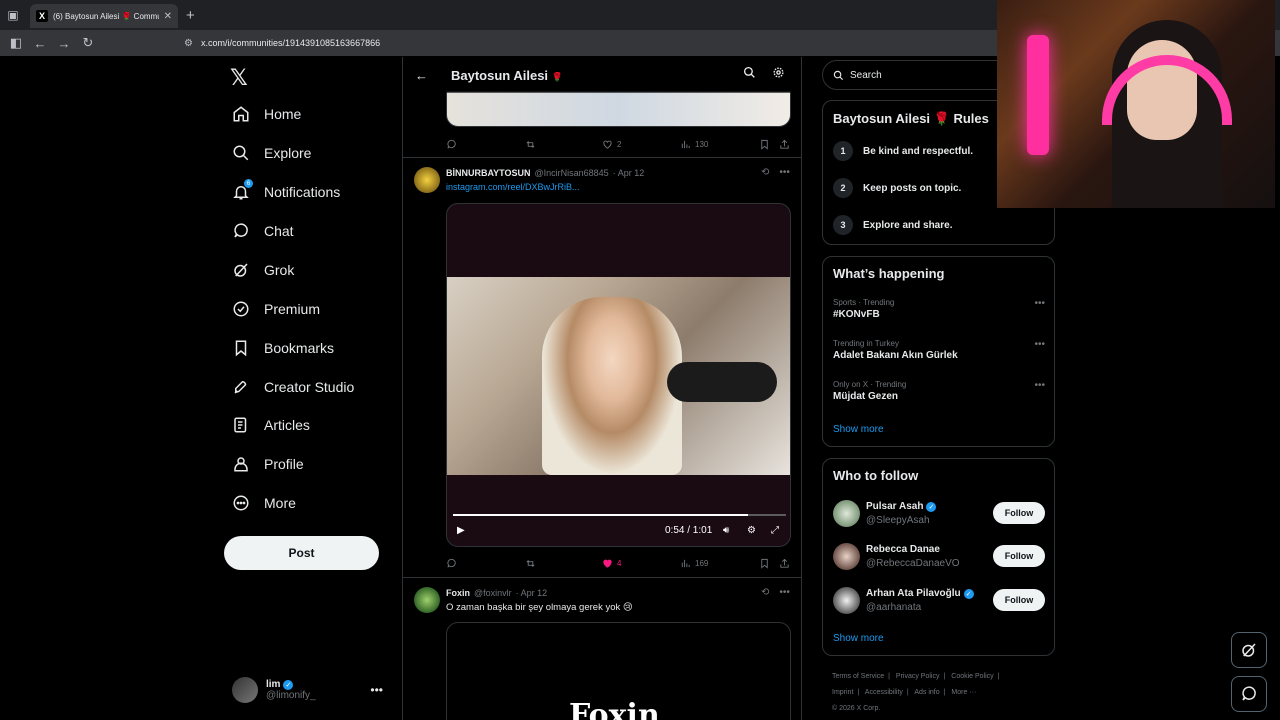 This screenshot has height=720, width=1280. What do you see at coordinates (903, 151) in the screenshot?
I see `rule-item: 1 Be kind and respectful.` at bounding box center [903, 151].